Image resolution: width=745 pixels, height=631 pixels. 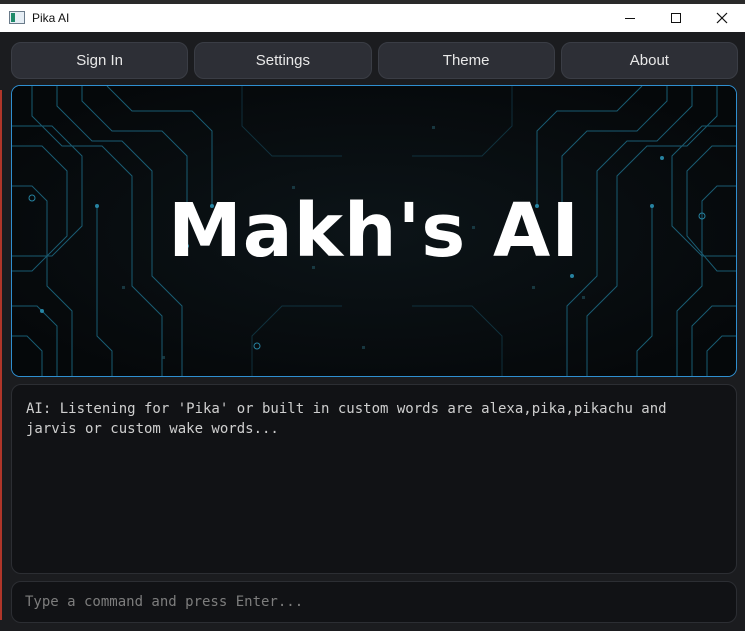 I want to click on top-nav: Sign In Settings Theme About, so click(x=374, y=60).